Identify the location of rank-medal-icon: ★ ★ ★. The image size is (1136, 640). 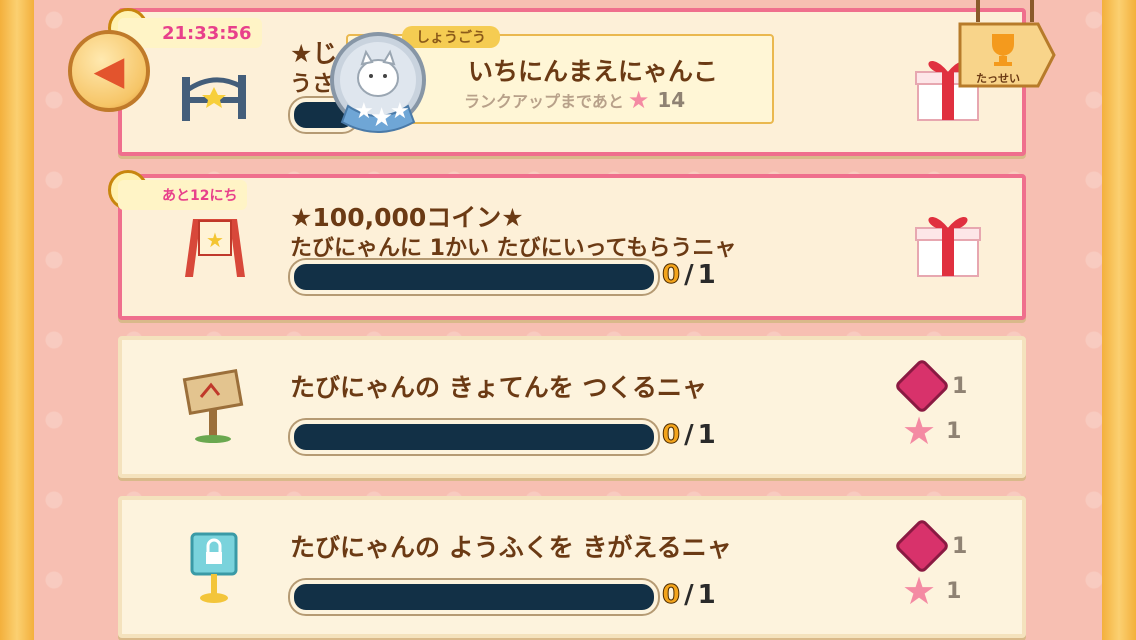
(378, 86).